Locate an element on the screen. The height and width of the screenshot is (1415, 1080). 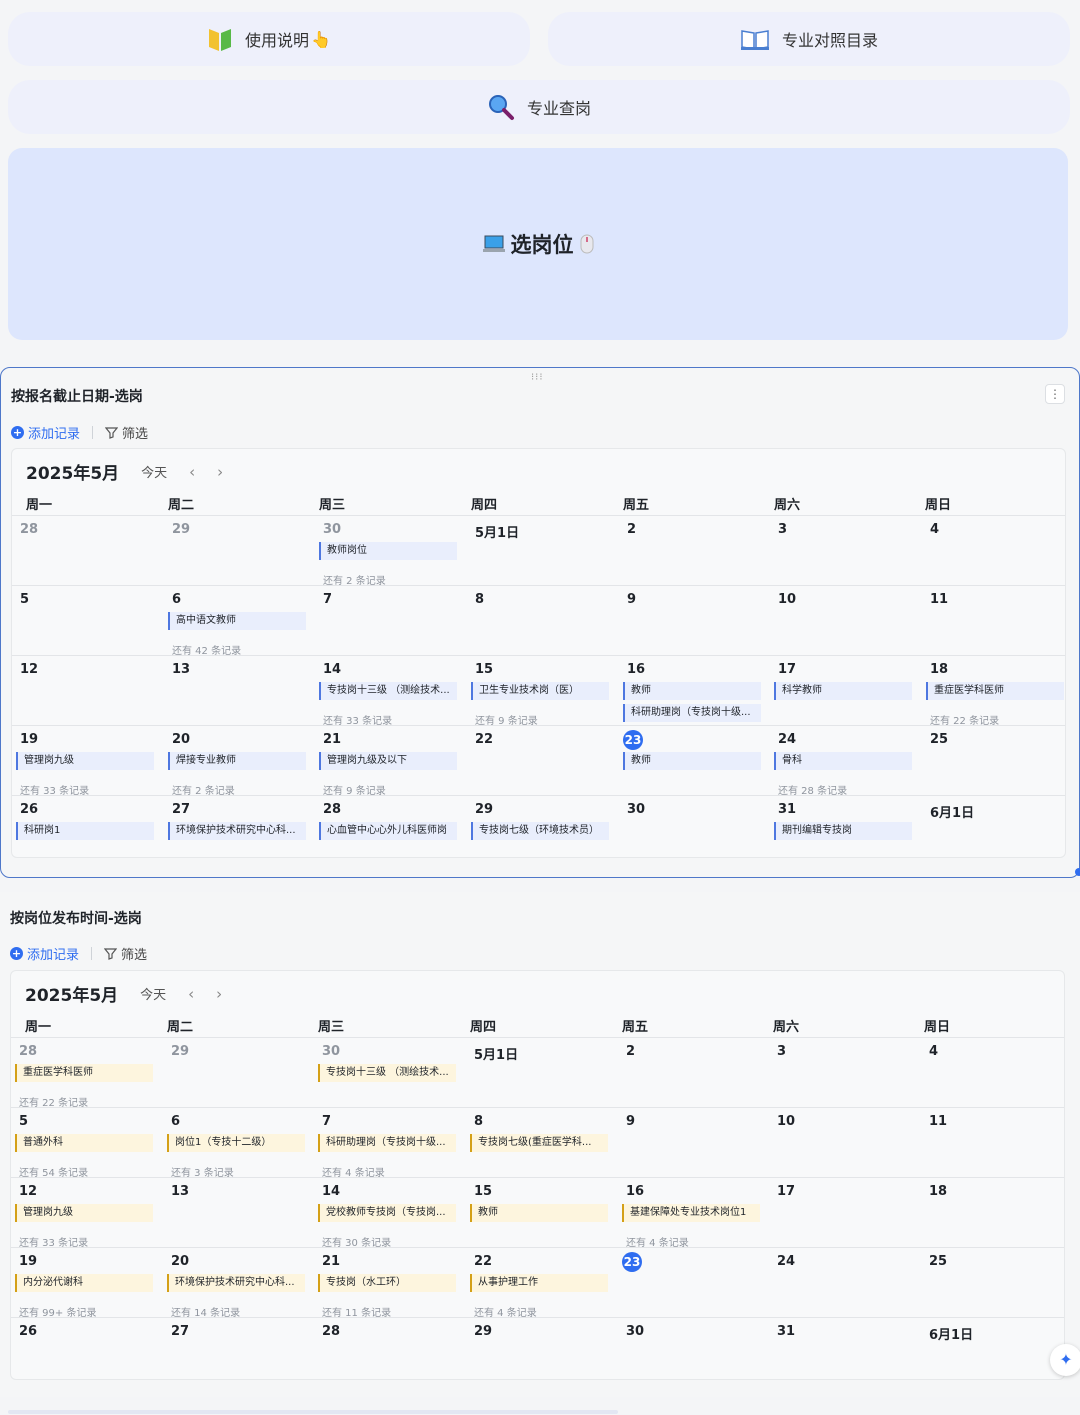
calendar-day-cell: 12 is located at coordinates (88, 691).